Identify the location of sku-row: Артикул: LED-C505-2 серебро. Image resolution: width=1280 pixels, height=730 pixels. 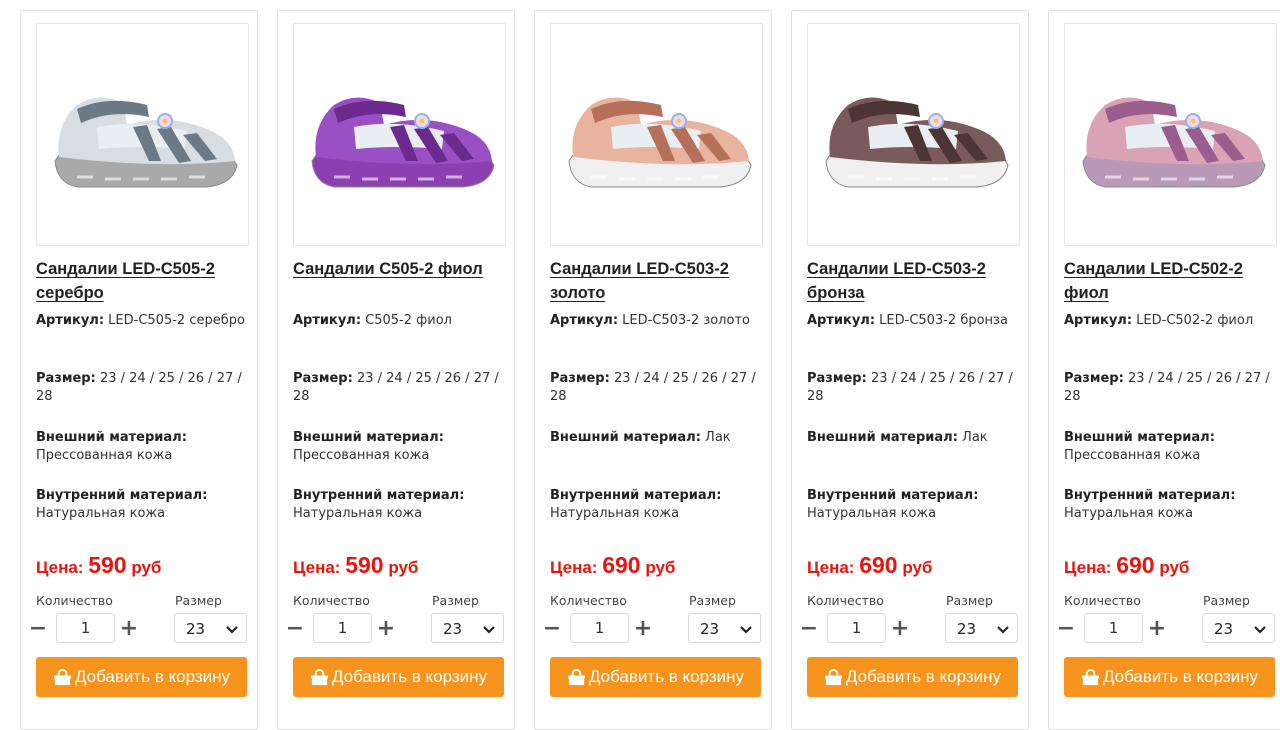
(142, 321).